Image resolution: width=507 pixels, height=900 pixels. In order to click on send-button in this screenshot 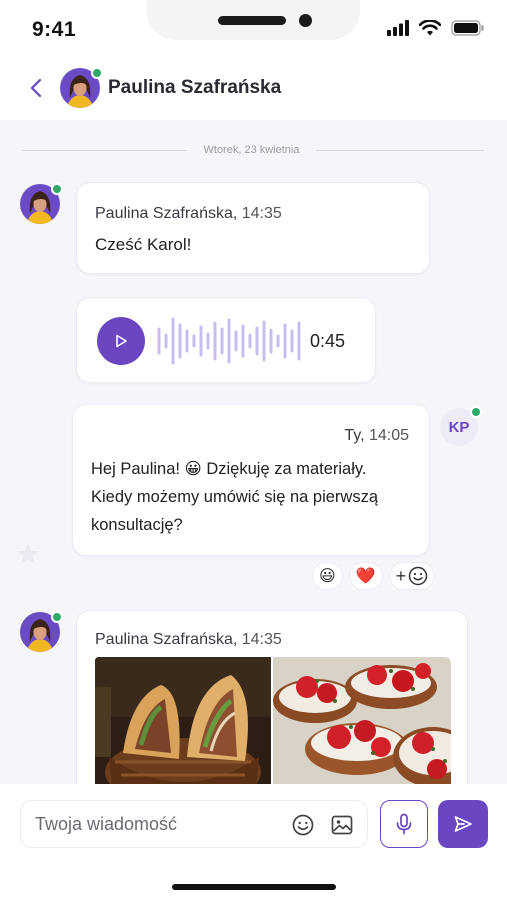, I will do `click(463, 824)`.